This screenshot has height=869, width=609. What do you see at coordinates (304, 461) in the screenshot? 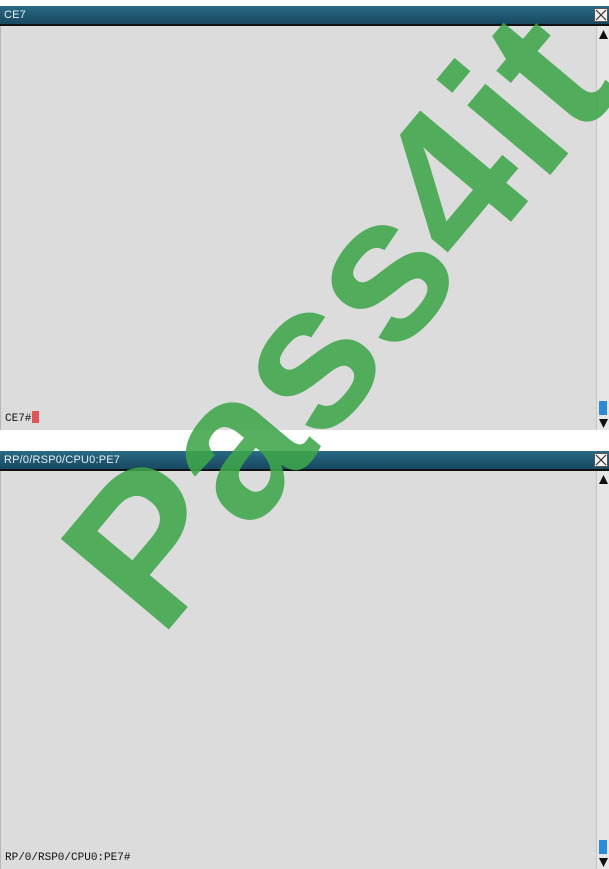
I see `window-titlebar: RP/0/RSP0/CPU0:PE7` at bounding box center [304, 461].